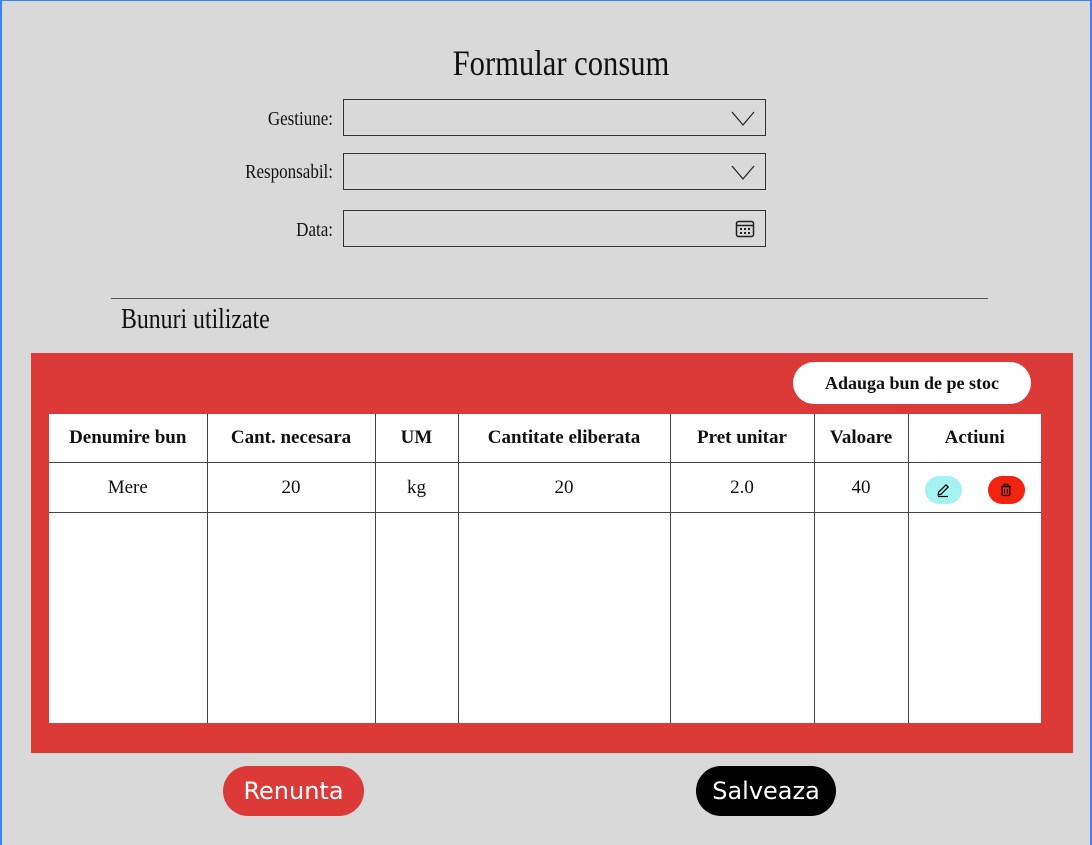 The image size is (1092, 845). I want to click on cell-unit-price: 2.0, so click(742, 487).